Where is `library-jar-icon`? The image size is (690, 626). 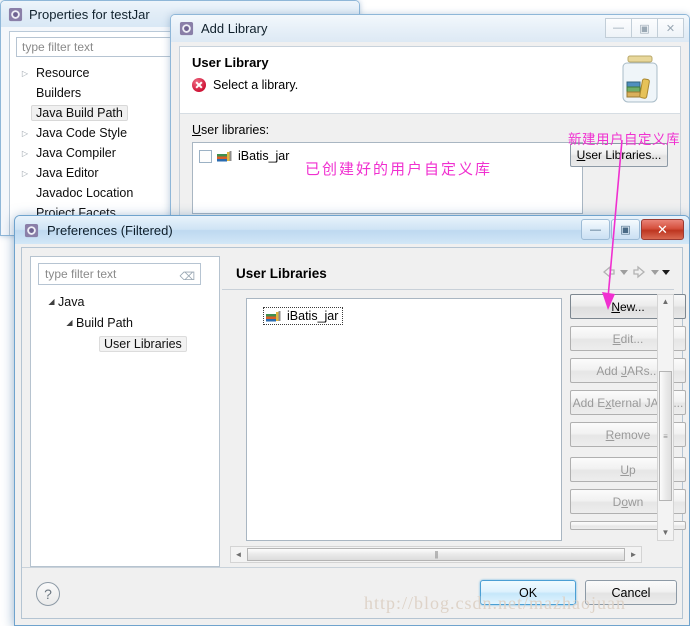
library-jar-icon is located at coordinates (640, 79).